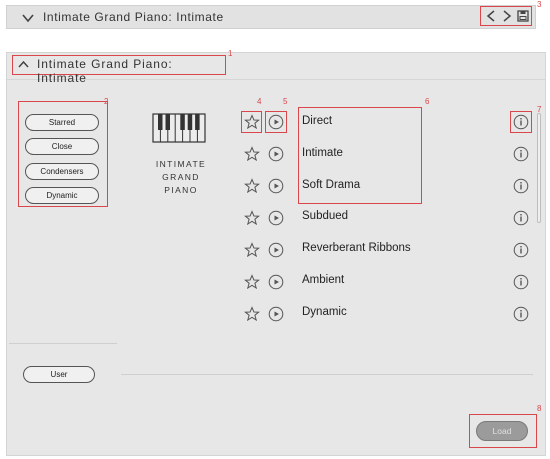 Image resolution: width=550 pixels, height=459 pixels. I want to click on tag-dynamic-button: Dynamic, so click(62, 195).